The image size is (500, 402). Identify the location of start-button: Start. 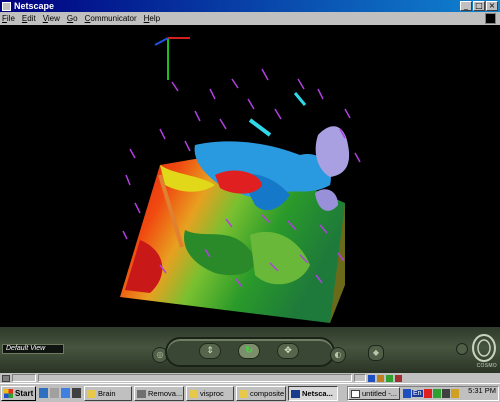
(18, 393).